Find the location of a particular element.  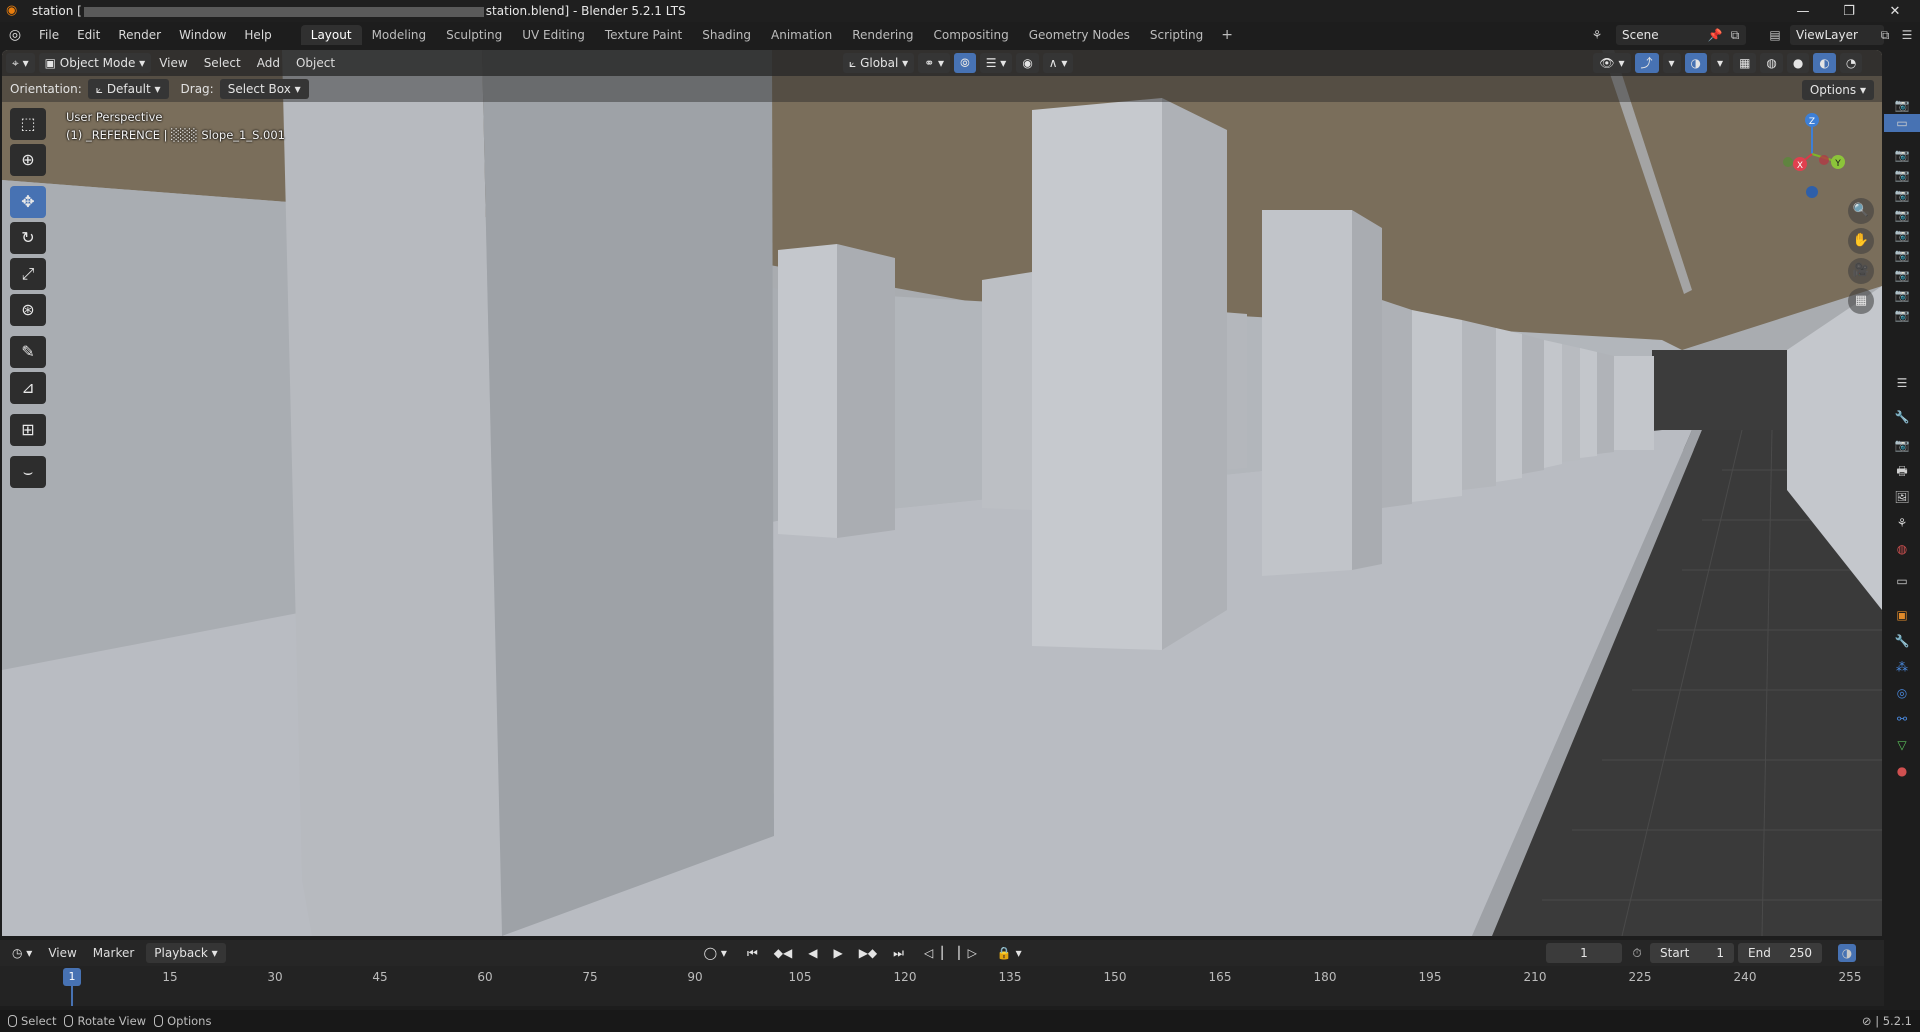

play-reverse-icon: ◀ is located at coordinates (812, 953).